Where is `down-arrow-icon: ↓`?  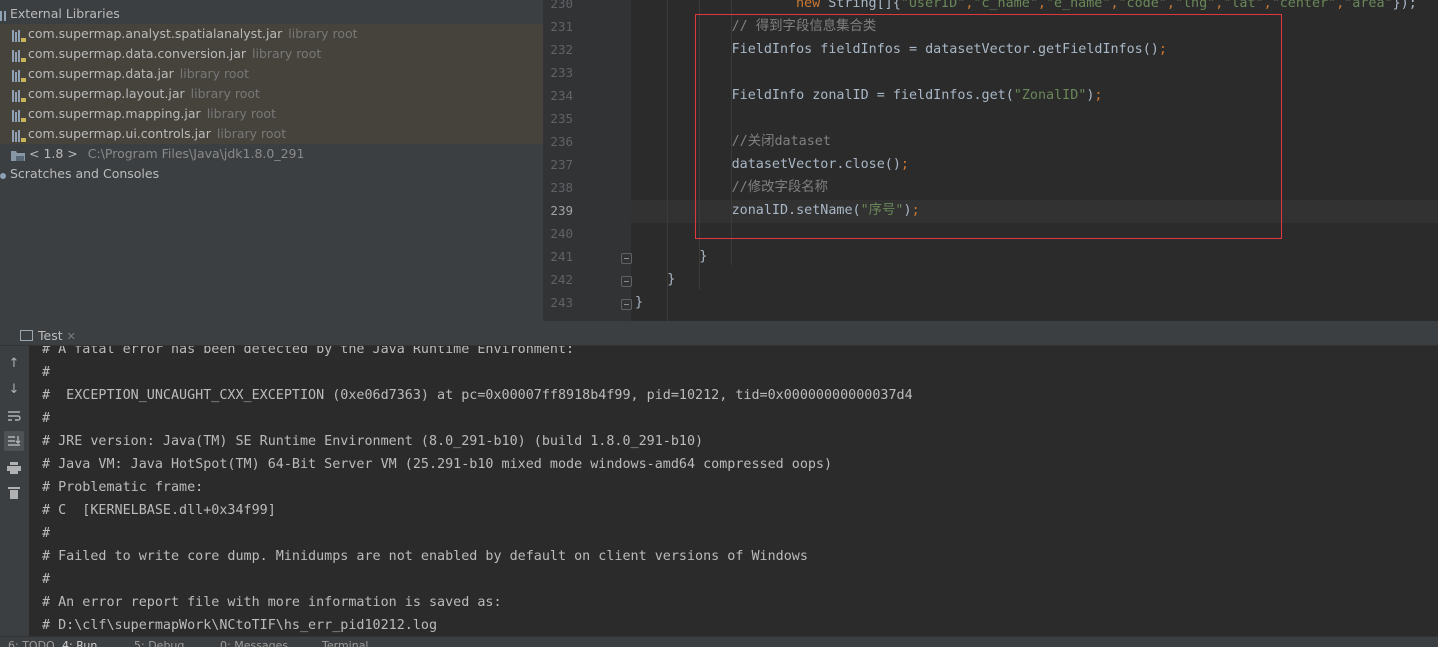
down-arrow-icon: ↓ is located at coordinates (14, 390).